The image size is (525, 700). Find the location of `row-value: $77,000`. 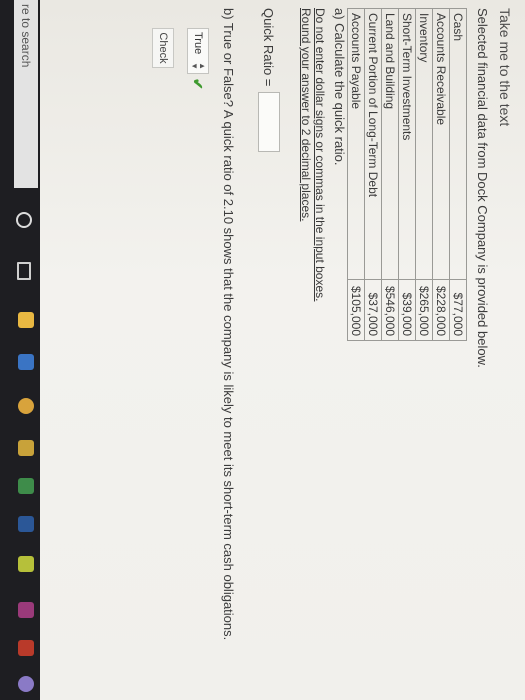

row-value: $77,000 is located at coordinates (458, 310).